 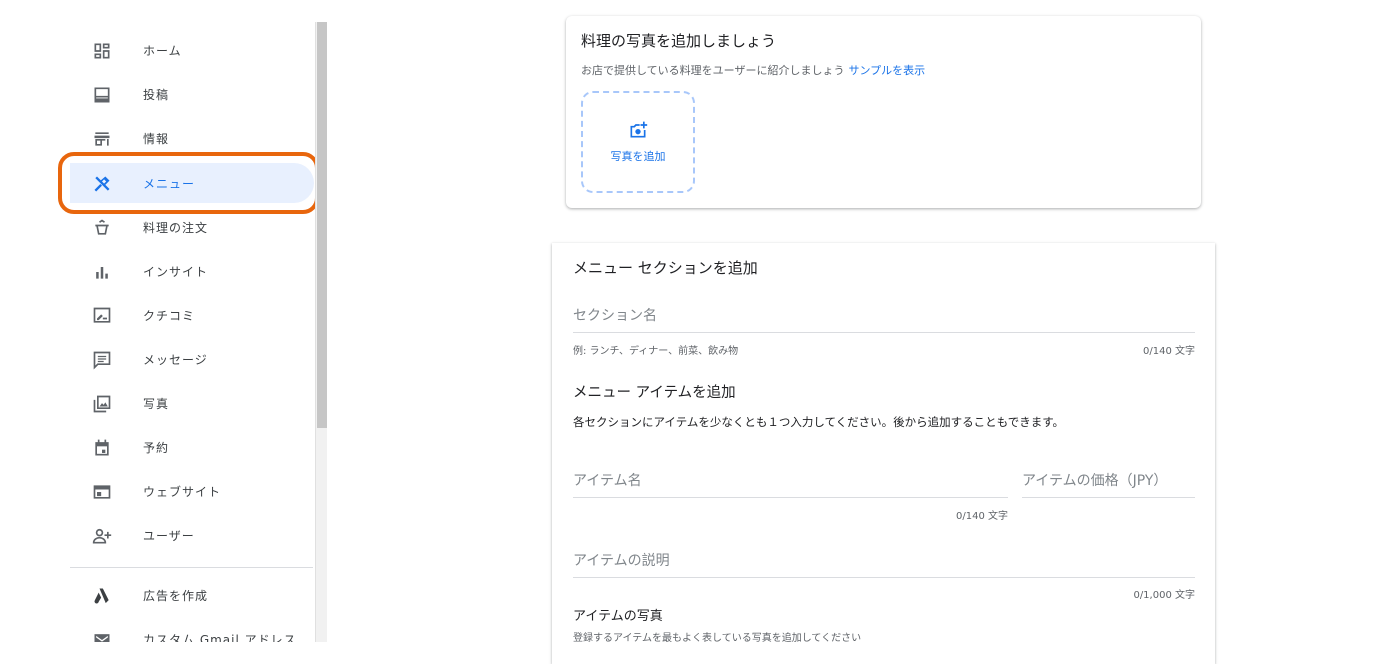 I want to click on item-price-field, so click(x=1108, y=482).